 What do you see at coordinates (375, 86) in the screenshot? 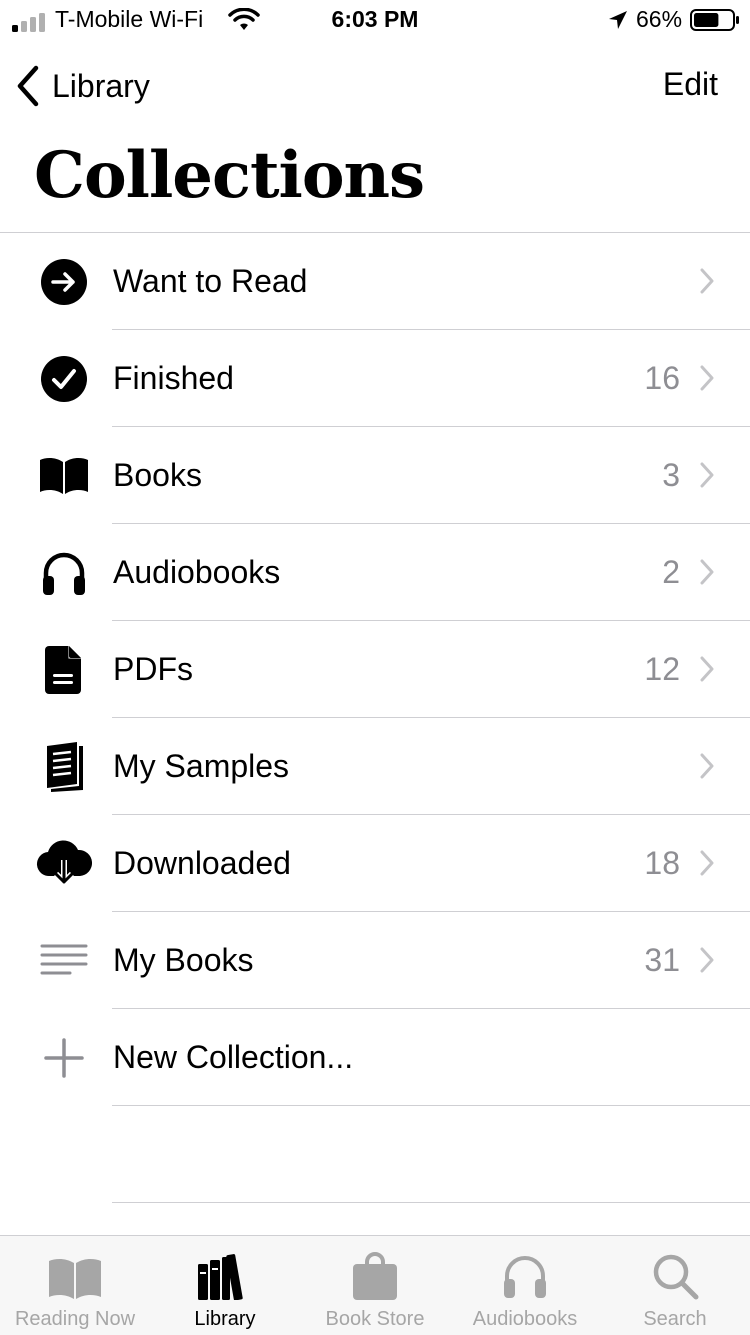
I see `navigation-bar: Library Edit` at bounding box center [375, 86].